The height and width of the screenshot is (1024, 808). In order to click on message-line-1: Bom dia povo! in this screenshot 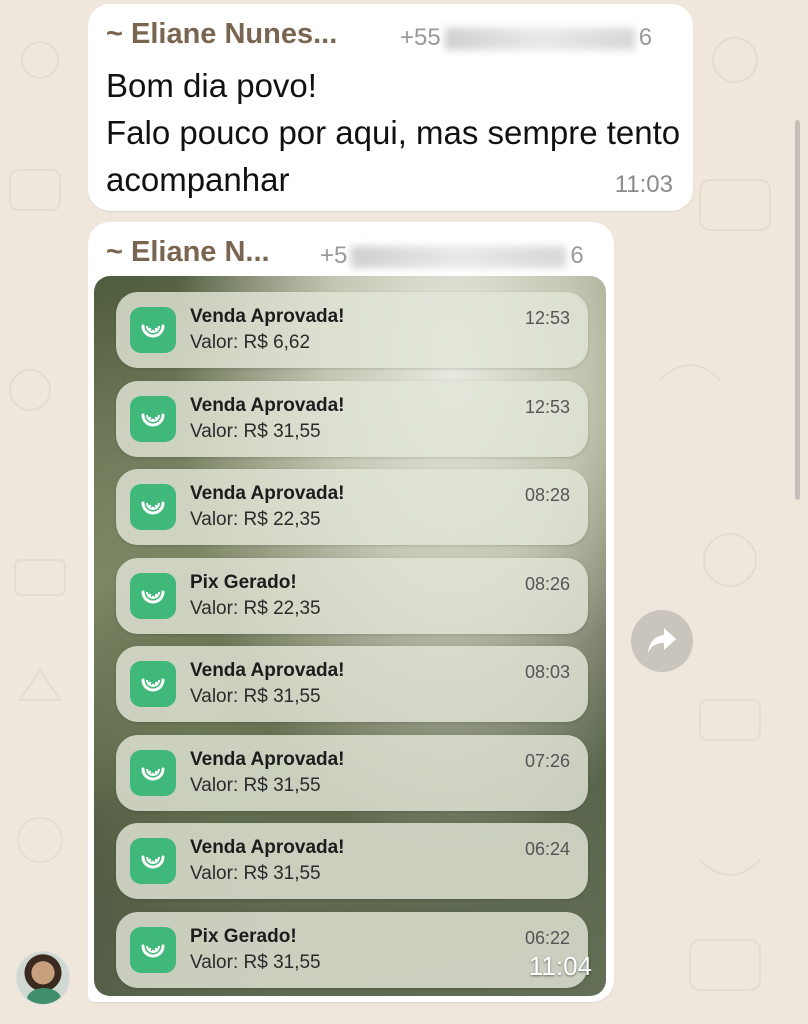, I will do `click(211, 85)`.